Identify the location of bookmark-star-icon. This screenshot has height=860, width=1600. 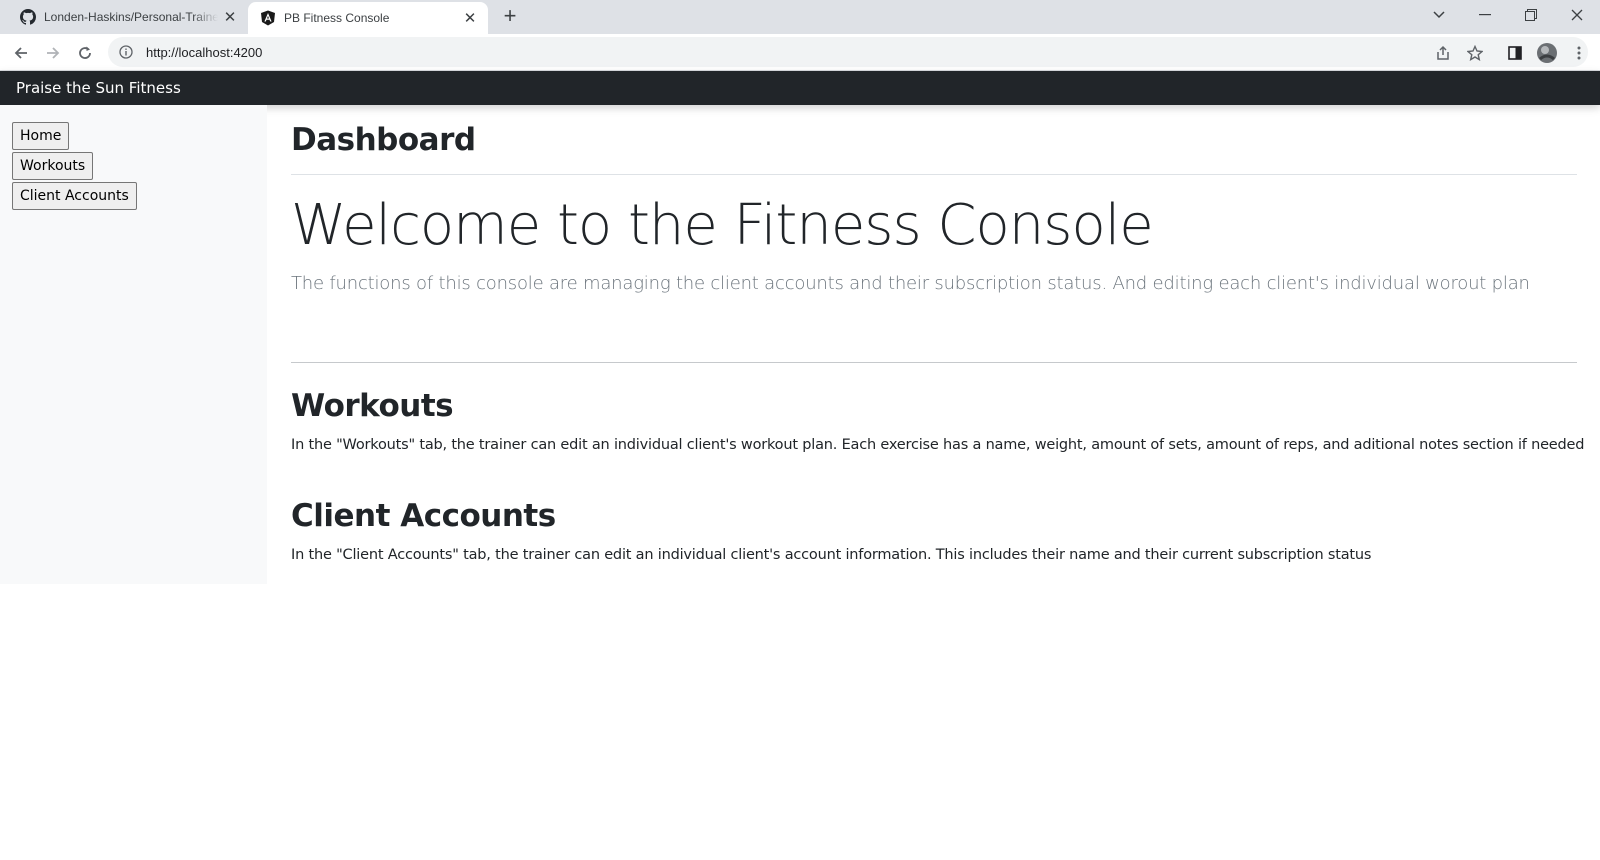
(1475, 53).